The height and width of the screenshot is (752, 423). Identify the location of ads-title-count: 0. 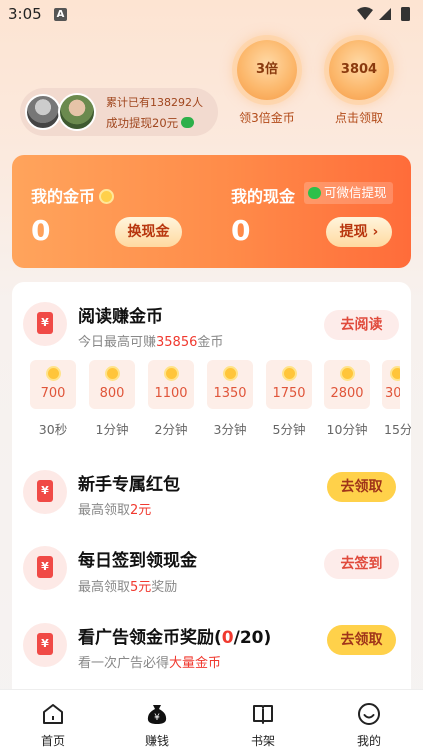
(227, 638).